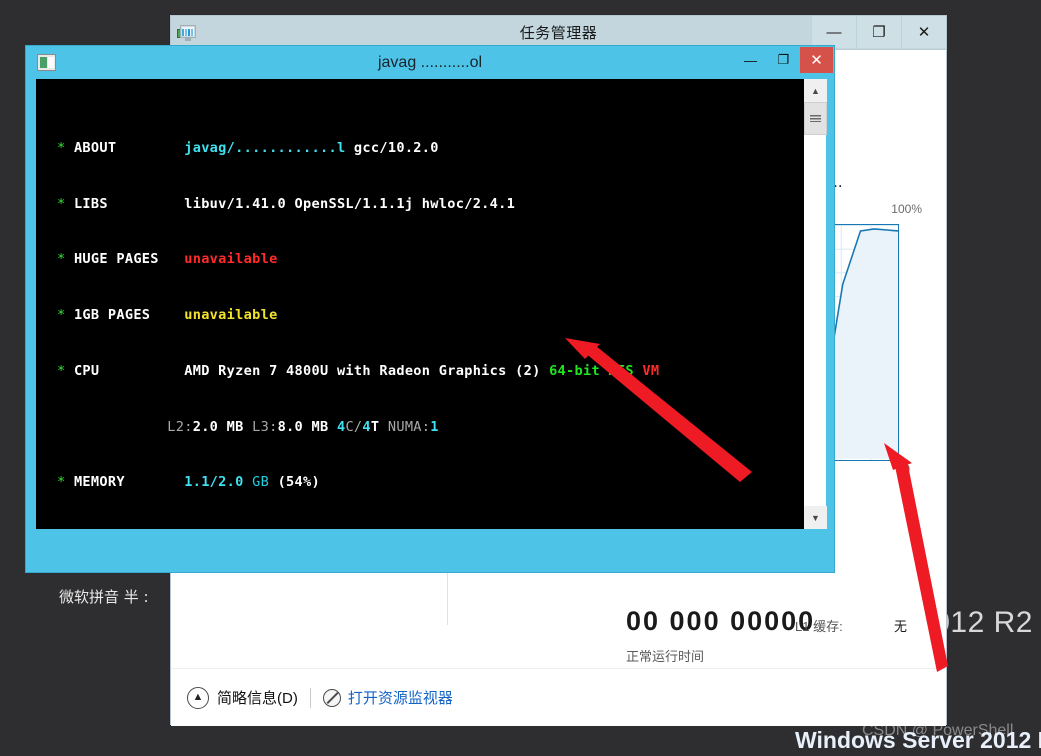  What do you see at coordinates (721, 621) in the screenshot?
I see `partially-obscured-stat-row: 00 000 00000` at bounding box center [721, 621].